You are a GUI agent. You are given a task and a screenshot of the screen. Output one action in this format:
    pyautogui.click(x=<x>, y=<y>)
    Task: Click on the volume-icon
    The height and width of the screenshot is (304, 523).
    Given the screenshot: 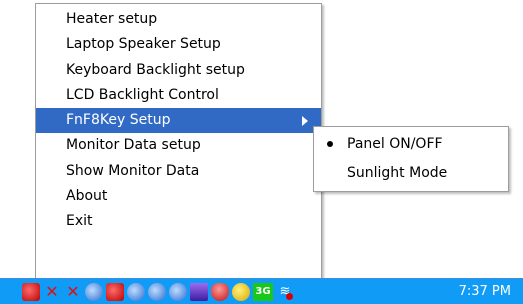 What is the action you would take?
    pyautogui.click(x=94, y=292)
    